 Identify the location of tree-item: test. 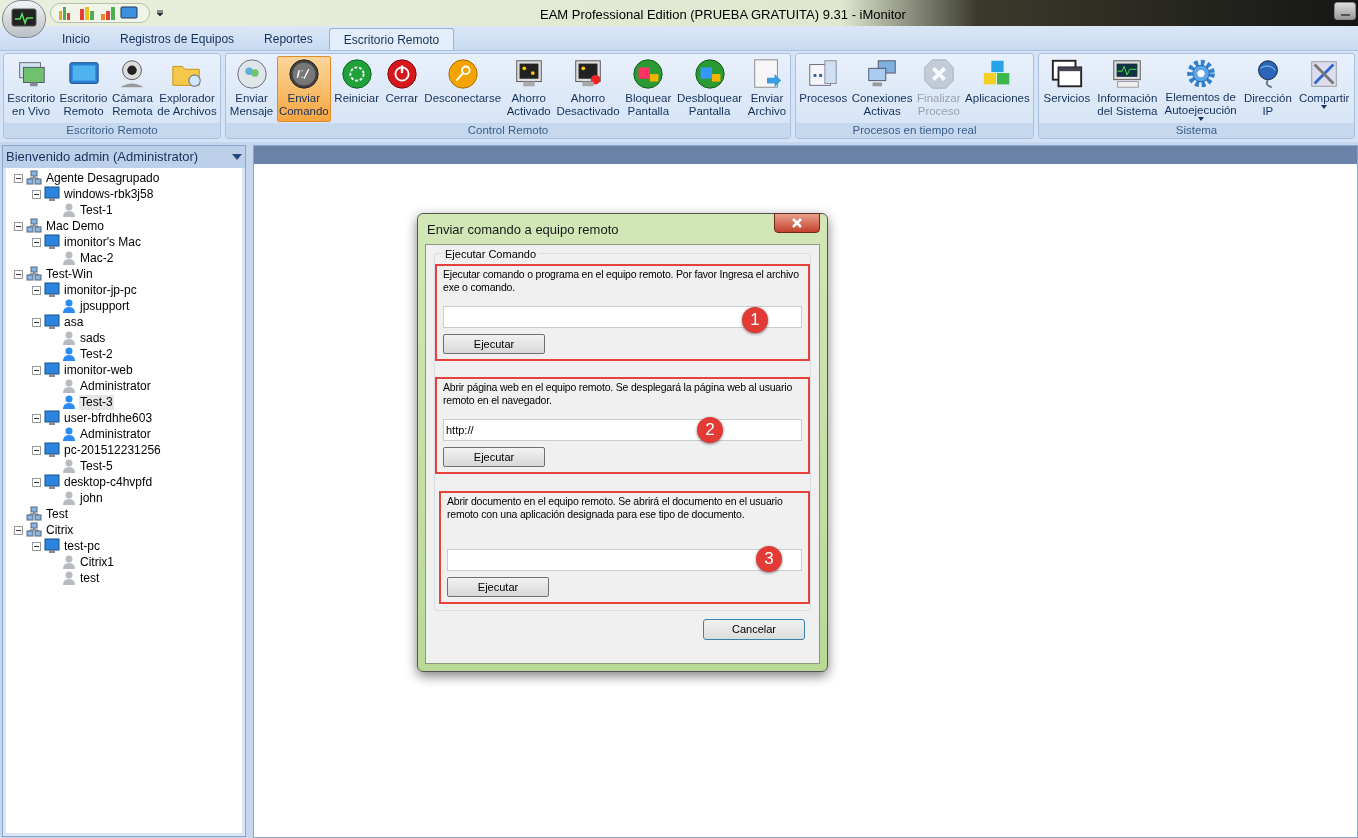
(90, 578).